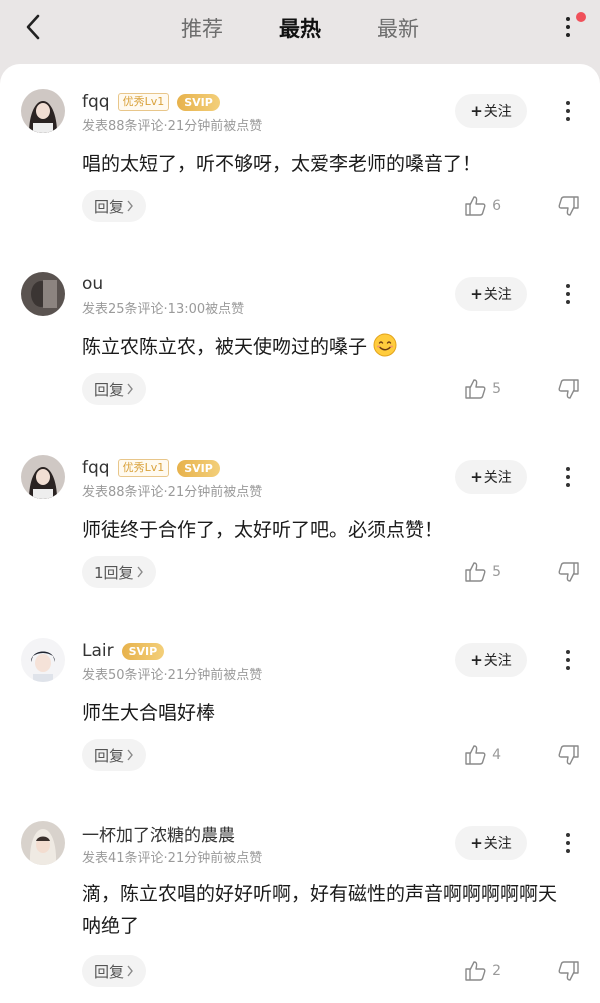  Describe the element at coordinates (496, 971) in the screenshot. I see `like-count: 2` at that location.